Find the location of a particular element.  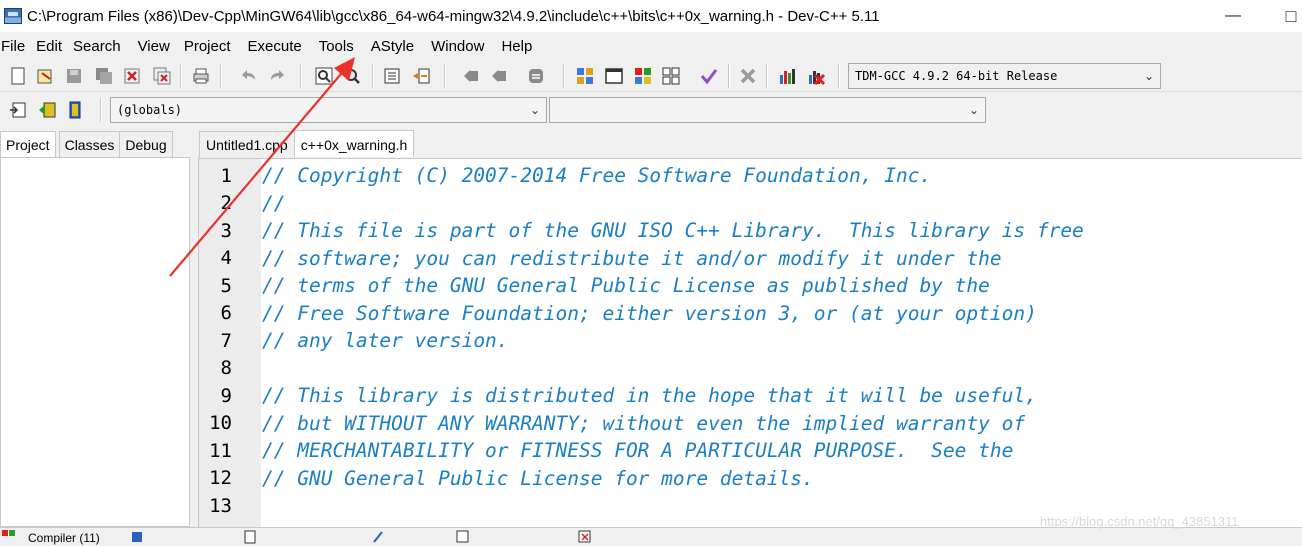

line-number: 4 is located at coordinates (226, 258).